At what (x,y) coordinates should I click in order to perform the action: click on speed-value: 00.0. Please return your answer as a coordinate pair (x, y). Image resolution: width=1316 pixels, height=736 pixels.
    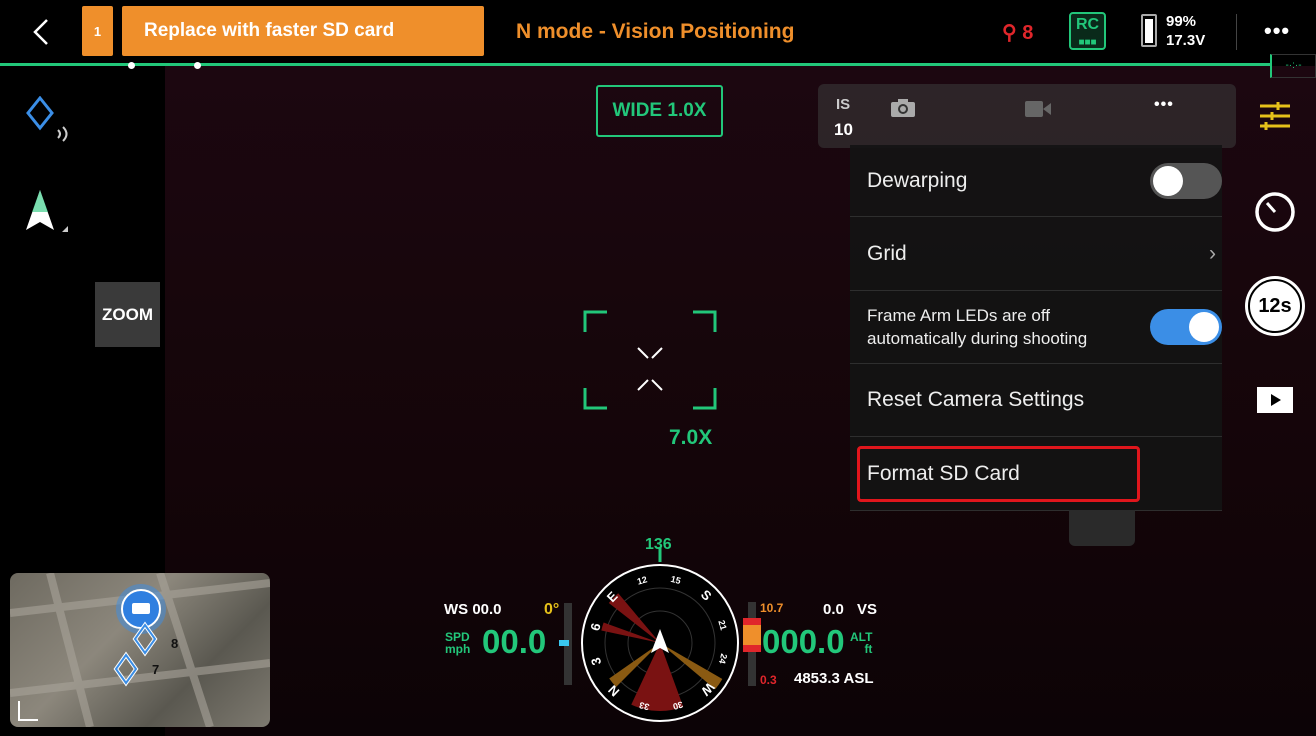
    Looking at the image, I should click on (514, 641).